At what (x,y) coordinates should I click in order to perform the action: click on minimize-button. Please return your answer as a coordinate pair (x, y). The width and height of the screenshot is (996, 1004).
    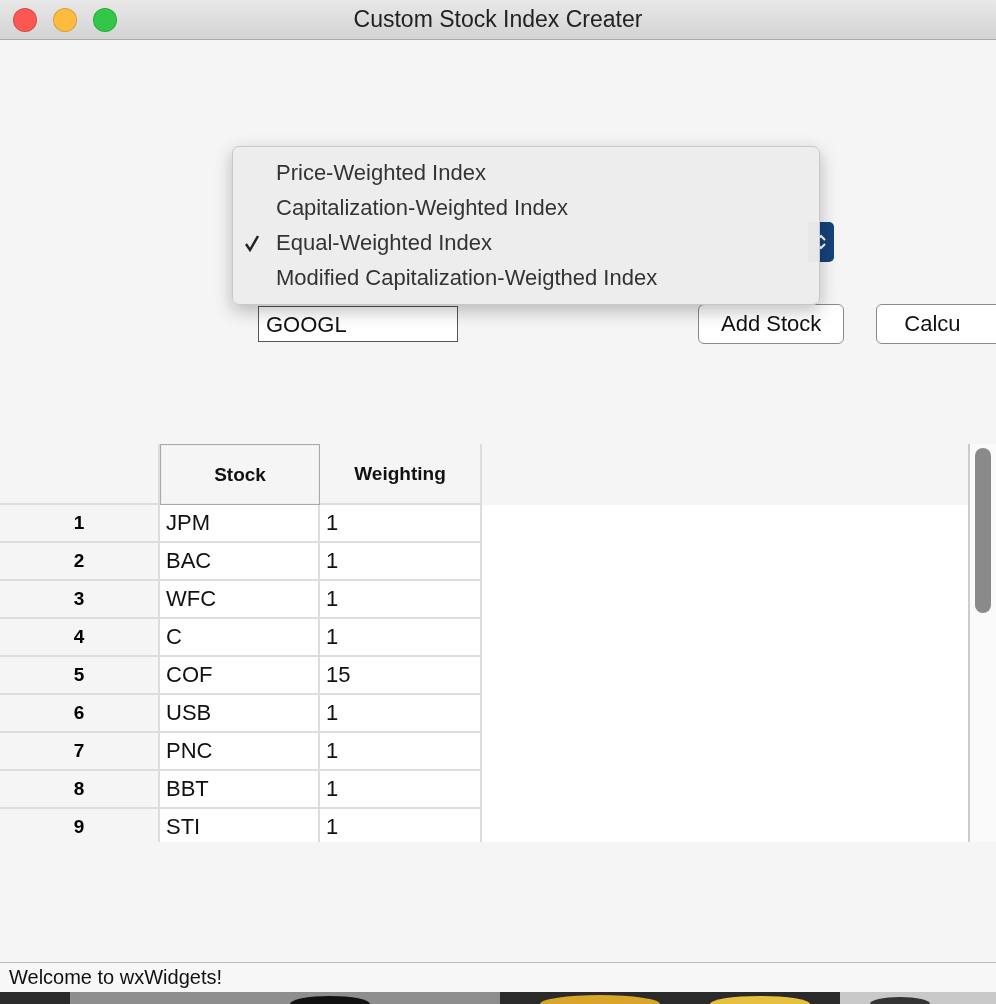
    Looking at the image, I should click on (65, 19).